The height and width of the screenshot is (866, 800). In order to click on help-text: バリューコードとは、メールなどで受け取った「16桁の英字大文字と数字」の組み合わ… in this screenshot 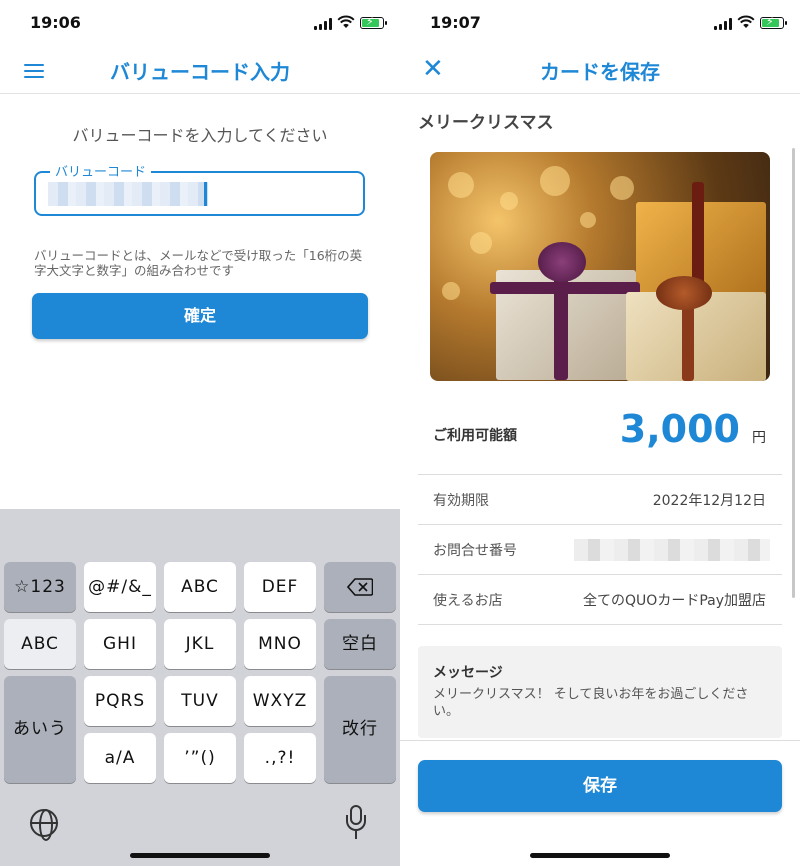, I will do `click(198, 263)`.